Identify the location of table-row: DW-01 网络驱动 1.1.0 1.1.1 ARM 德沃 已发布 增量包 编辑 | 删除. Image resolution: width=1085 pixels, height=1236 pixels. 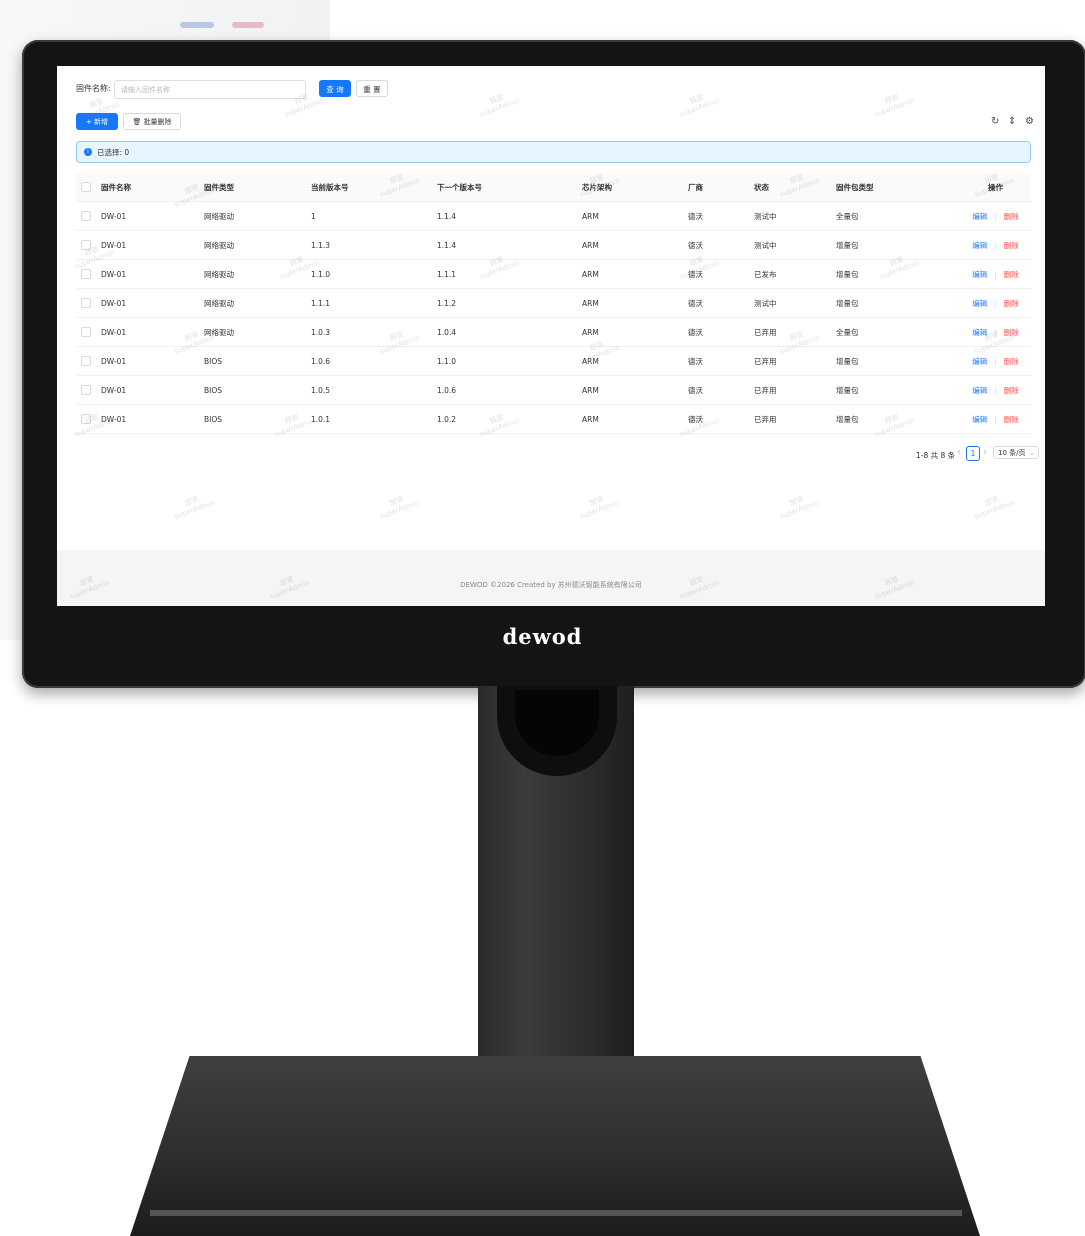
(553, 274).